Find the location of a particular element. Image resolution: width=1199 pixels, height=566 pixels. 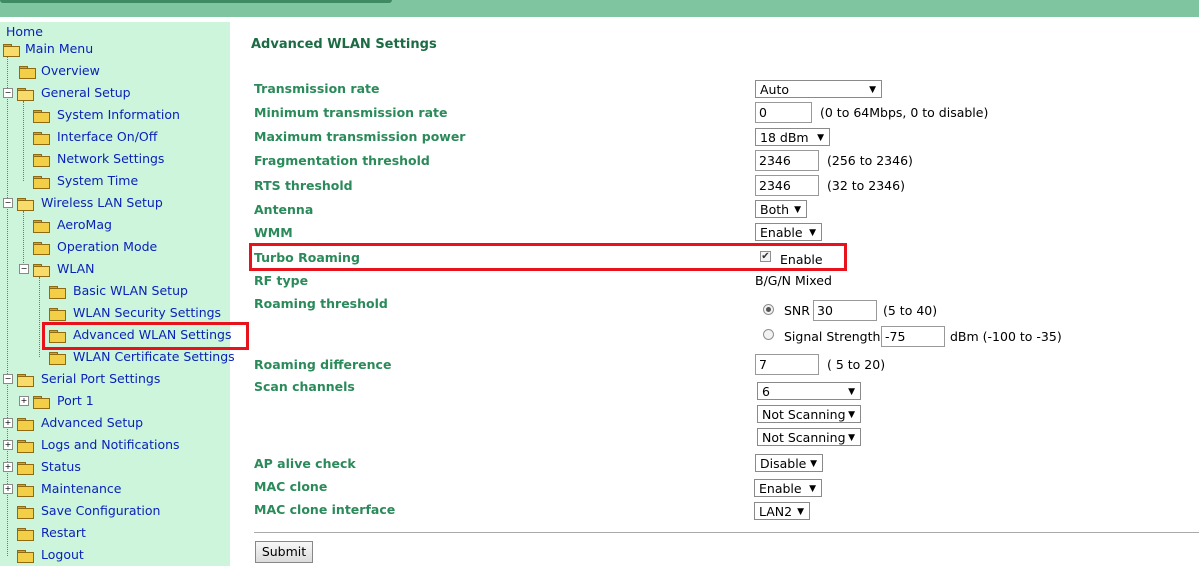

signal-strength-hint: dBm (-100 to -35) is located at coordinates (1006, 336).